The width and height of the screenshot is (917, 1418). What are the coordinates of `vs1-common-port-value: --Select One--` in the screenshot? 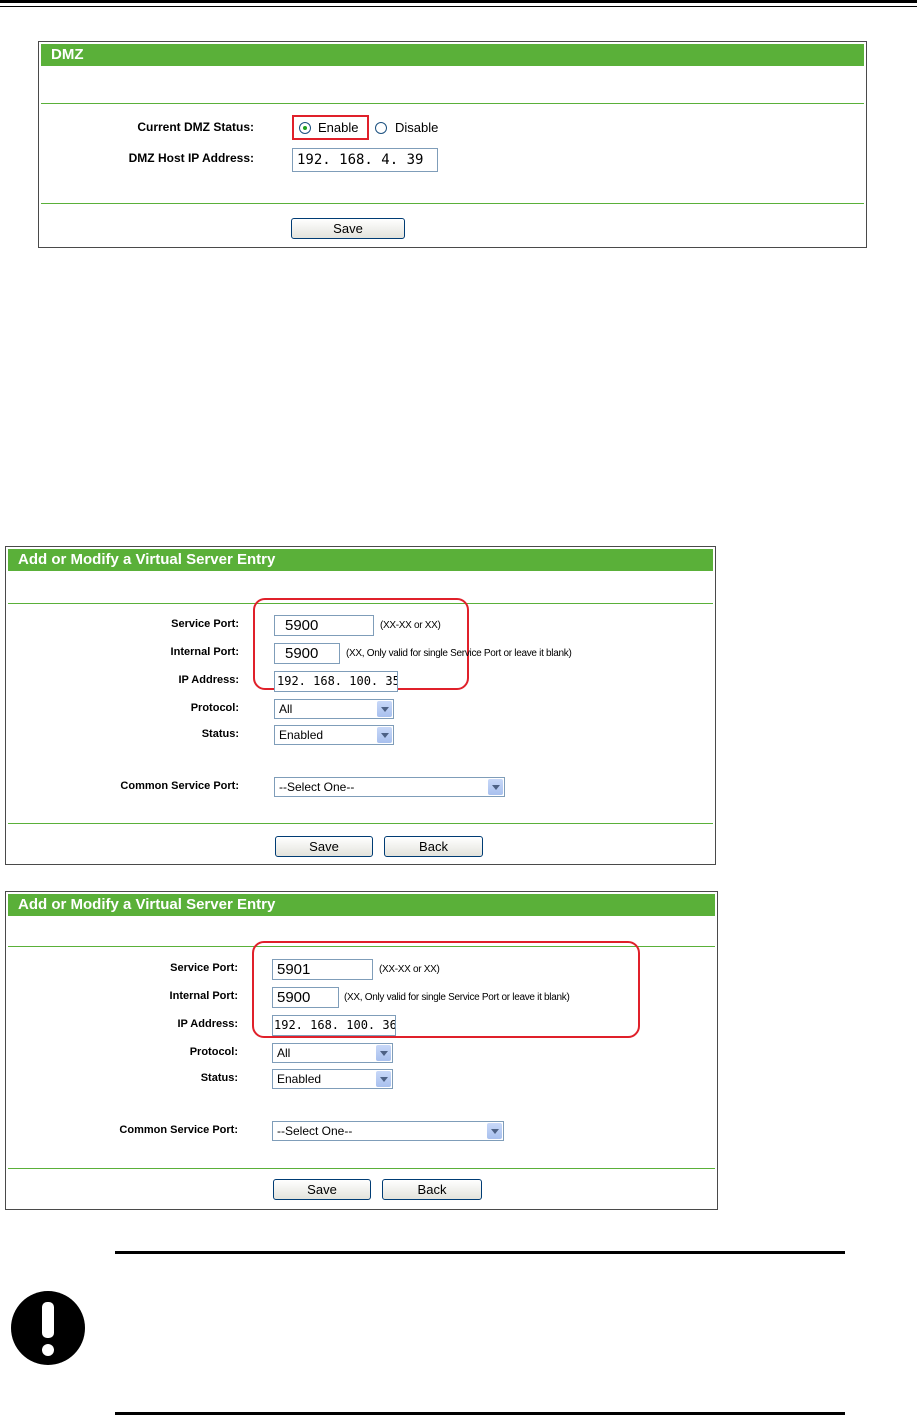 It's located at (317, 787).